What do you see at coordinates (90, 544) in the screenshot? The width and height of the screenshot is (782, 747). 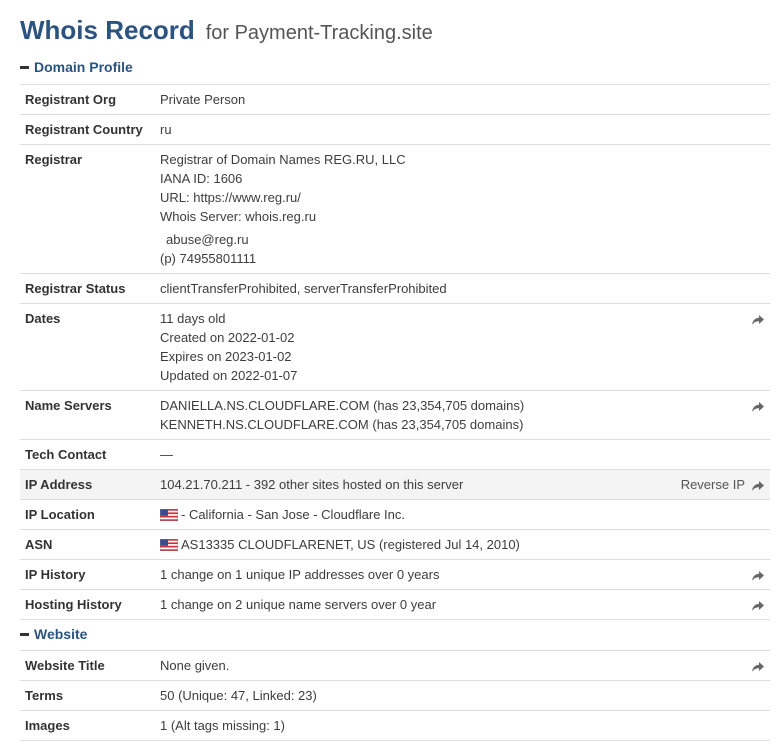 I see `asn-label: ASN` at bounding box center [90, 544].